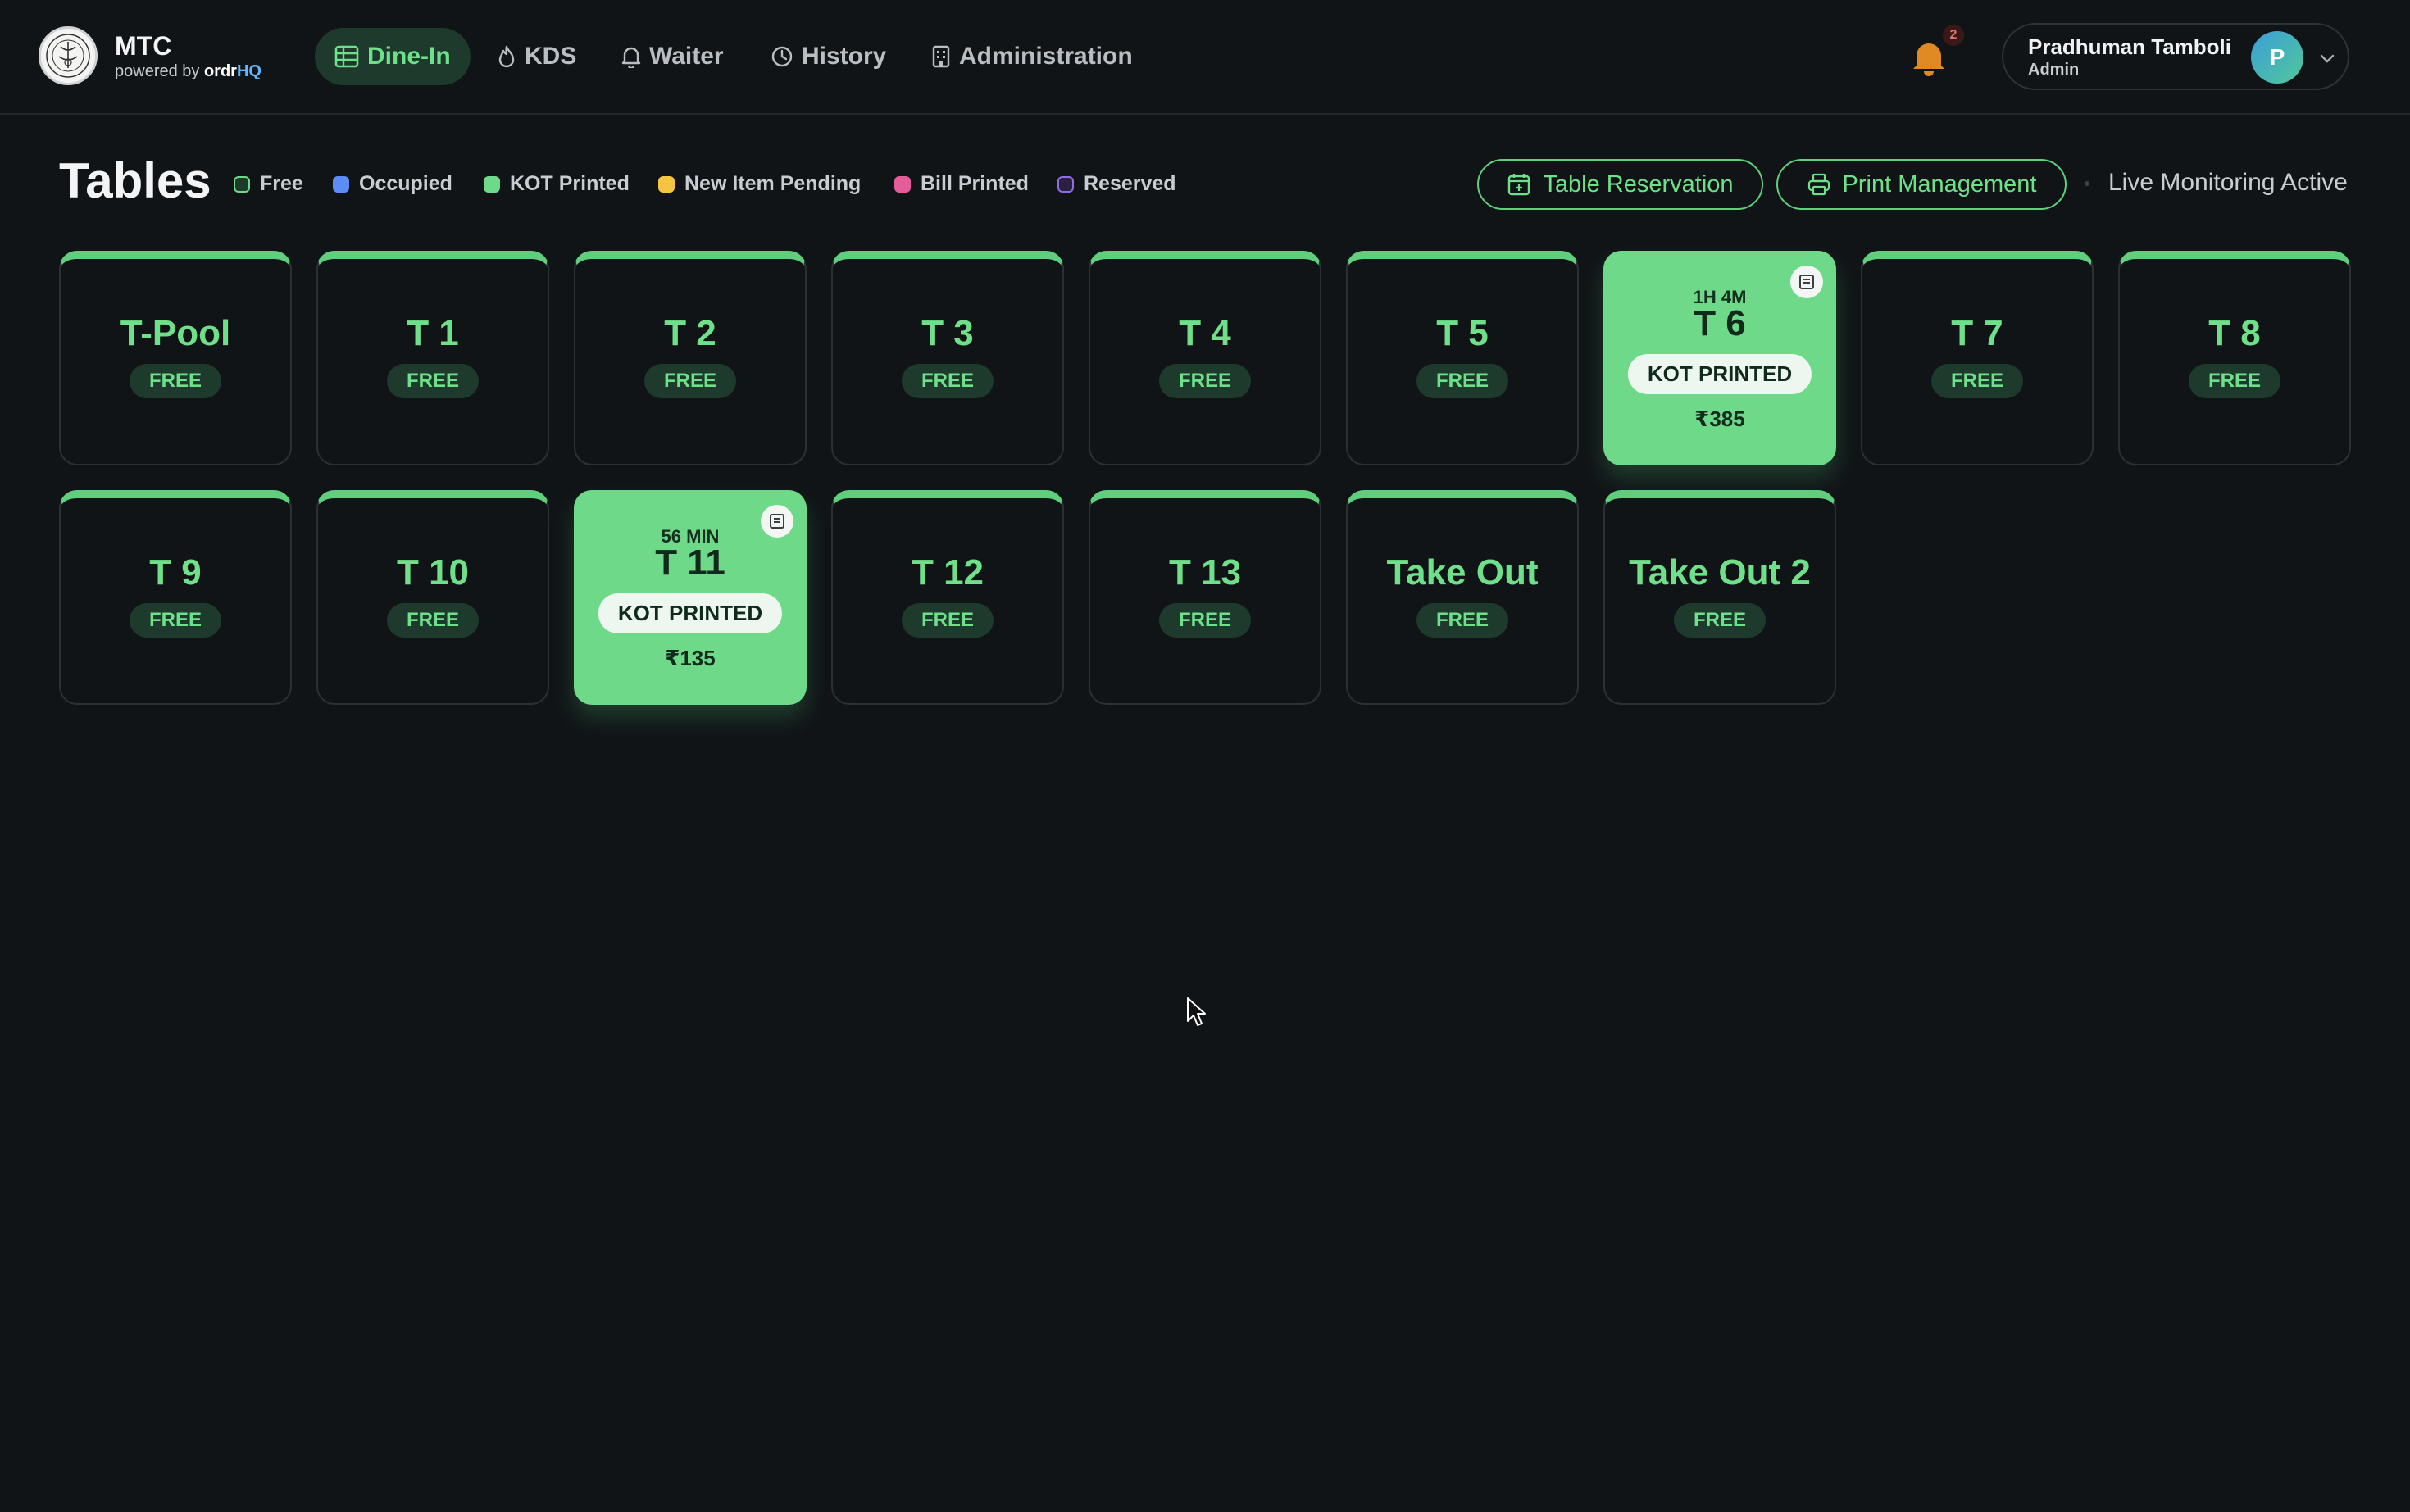 This screenshot has width=2410, height=1512. Describe the element at coordinates (1954, 35) in the screenshot. I see `notification-count-badge: 2` at that location.